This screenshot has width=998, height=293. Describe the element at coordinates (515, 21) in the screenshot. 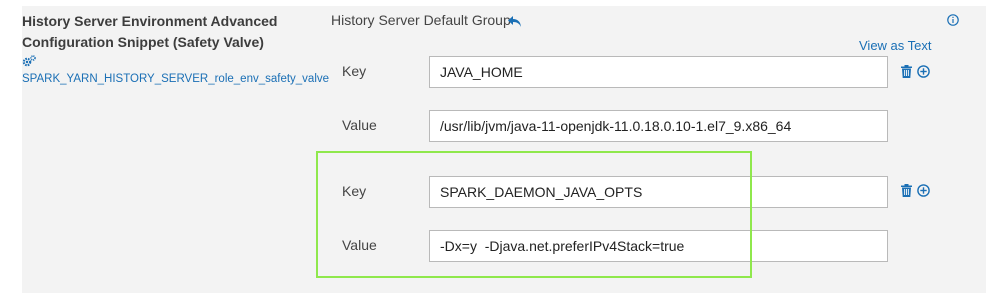

I see `undo-arrow-icon` at that location.